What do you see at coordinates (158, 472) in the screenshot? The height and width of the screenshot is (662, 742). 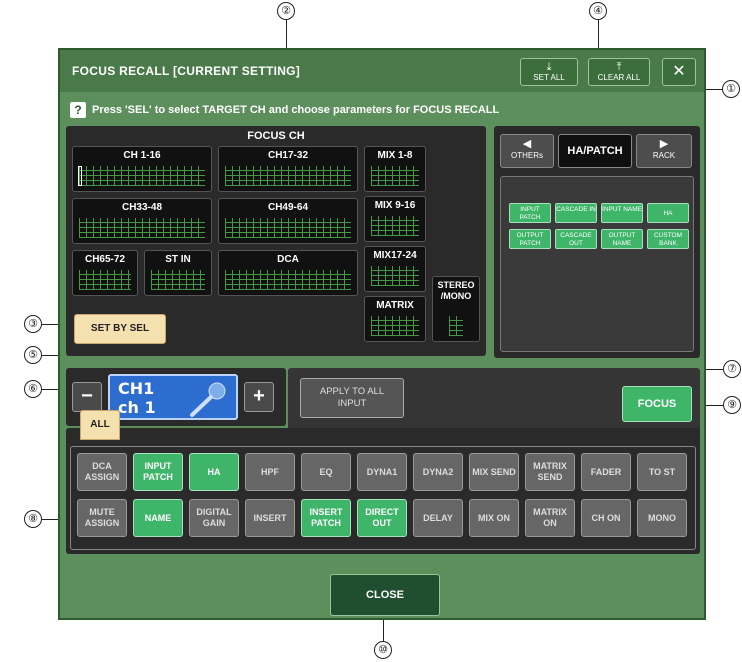 I see `param-input-patch-button: INPUT PATCH` at bounding box center [158, 472].